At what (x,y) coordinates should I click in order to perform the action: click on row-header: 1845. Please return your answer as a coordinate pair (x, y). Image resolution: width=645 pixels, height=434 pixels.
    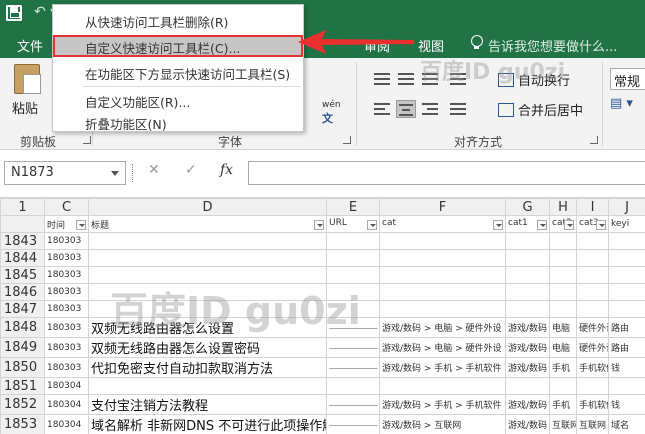
    Looking at the image, I should click on (22, 275).